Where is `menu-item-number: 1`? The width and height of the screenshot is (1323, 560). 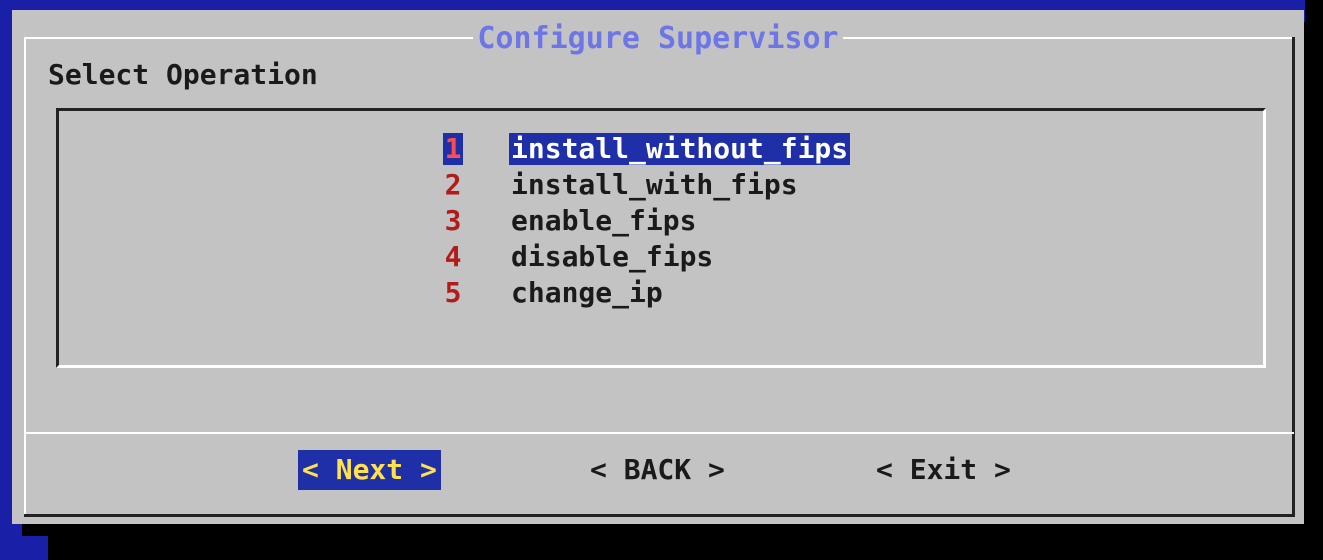
menu-item-number: 1 is located at coordinates (453, 148).